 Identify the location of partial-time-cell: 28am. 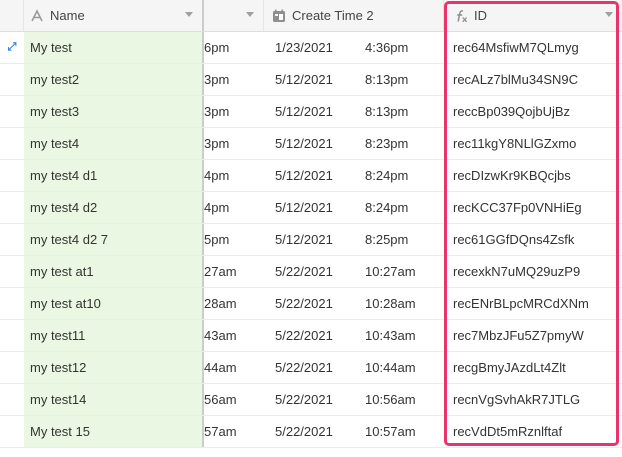
(234, 303).